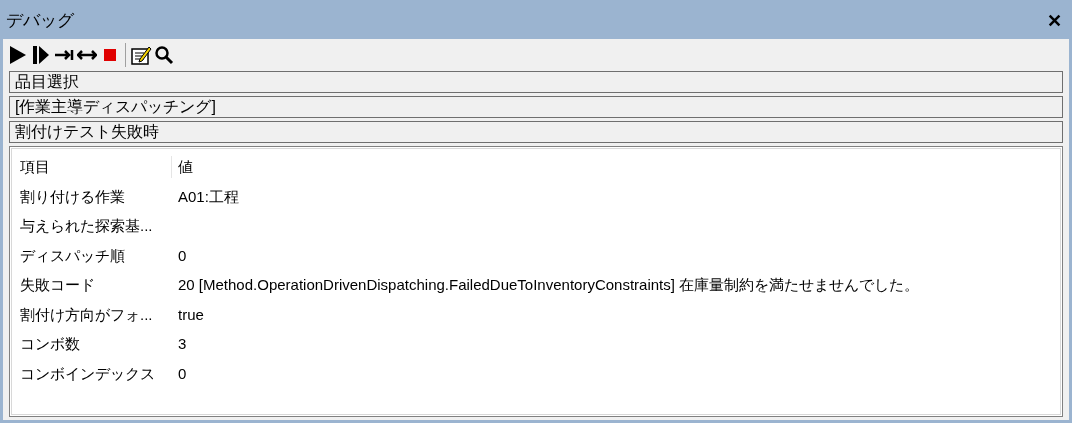  What do you see at coordinates (549, 285) in the screenshot?
I see `table-cell-text: 20 [Method.OperationDrivenDispatching.FailedDueToInventoryConstraints] 在庫量制約を満たせませんでした。` at bounding box center [549, 285].